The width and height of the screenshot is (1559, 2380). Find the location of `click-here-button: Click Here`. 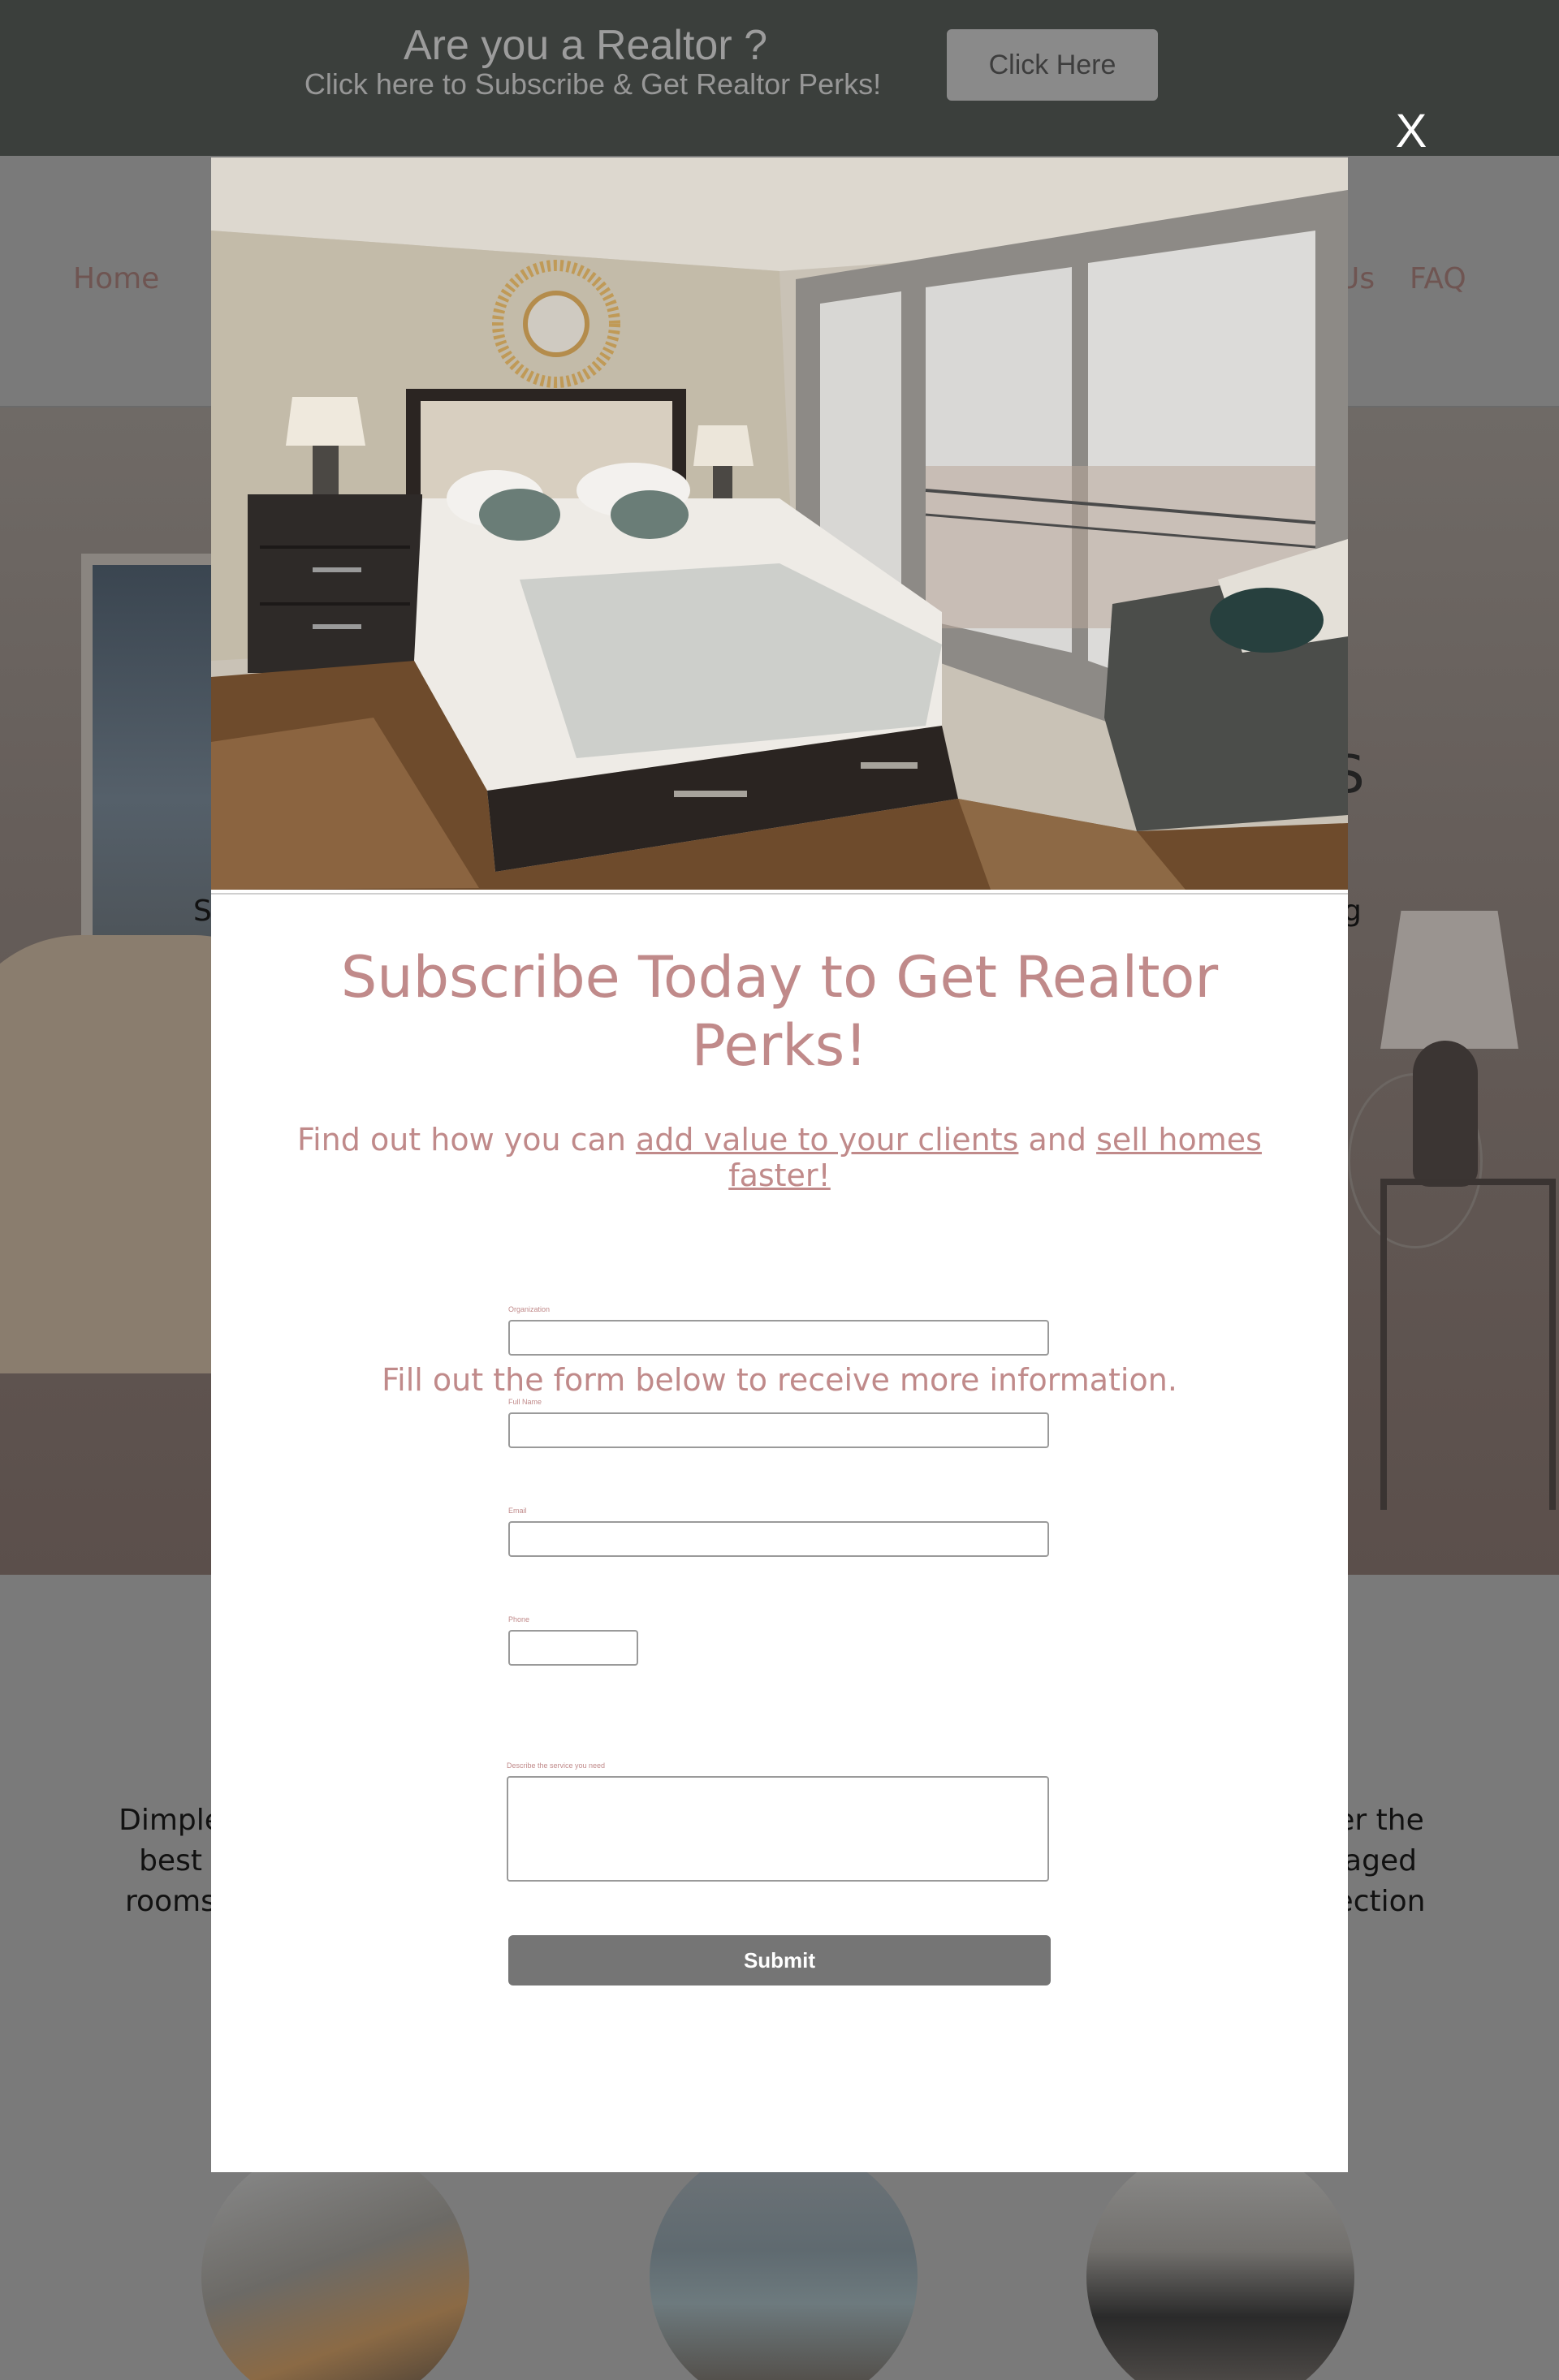

click-here-button: Click Here is located at coordinates (1052, 65).